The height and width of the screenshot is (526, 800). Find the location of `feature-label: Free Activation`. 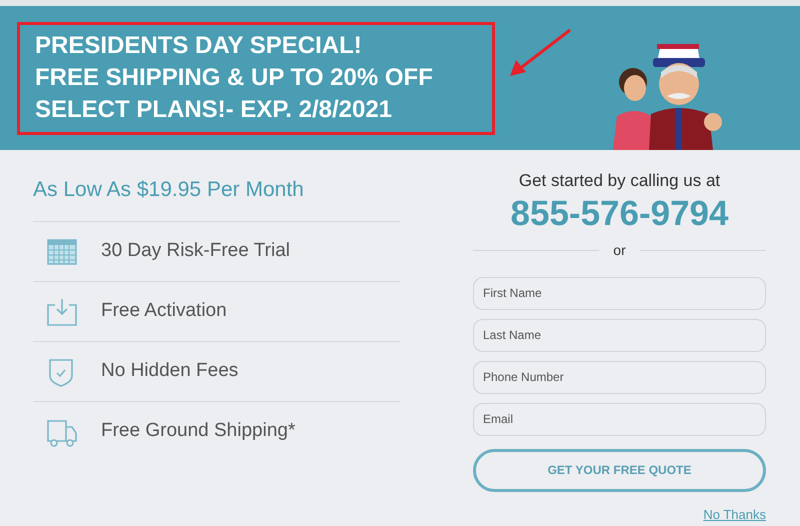

feature-label: Free Activation is located at coordinates (164, 311).